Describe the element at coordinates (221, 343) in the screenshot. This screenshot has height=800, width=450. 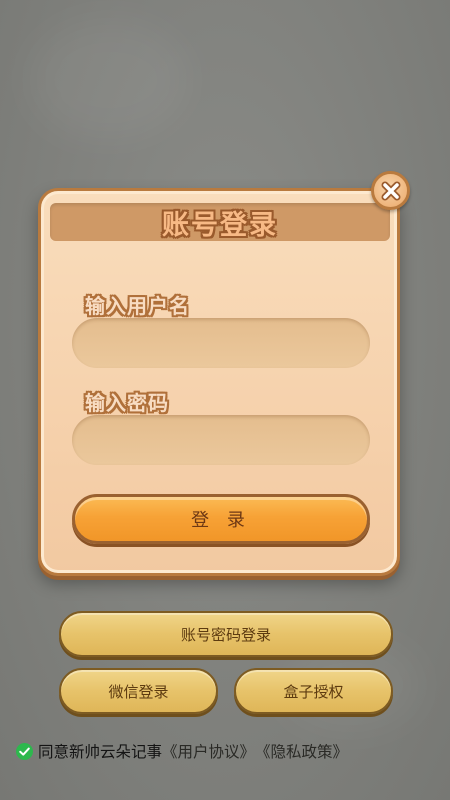
I see `username-input` at that location.